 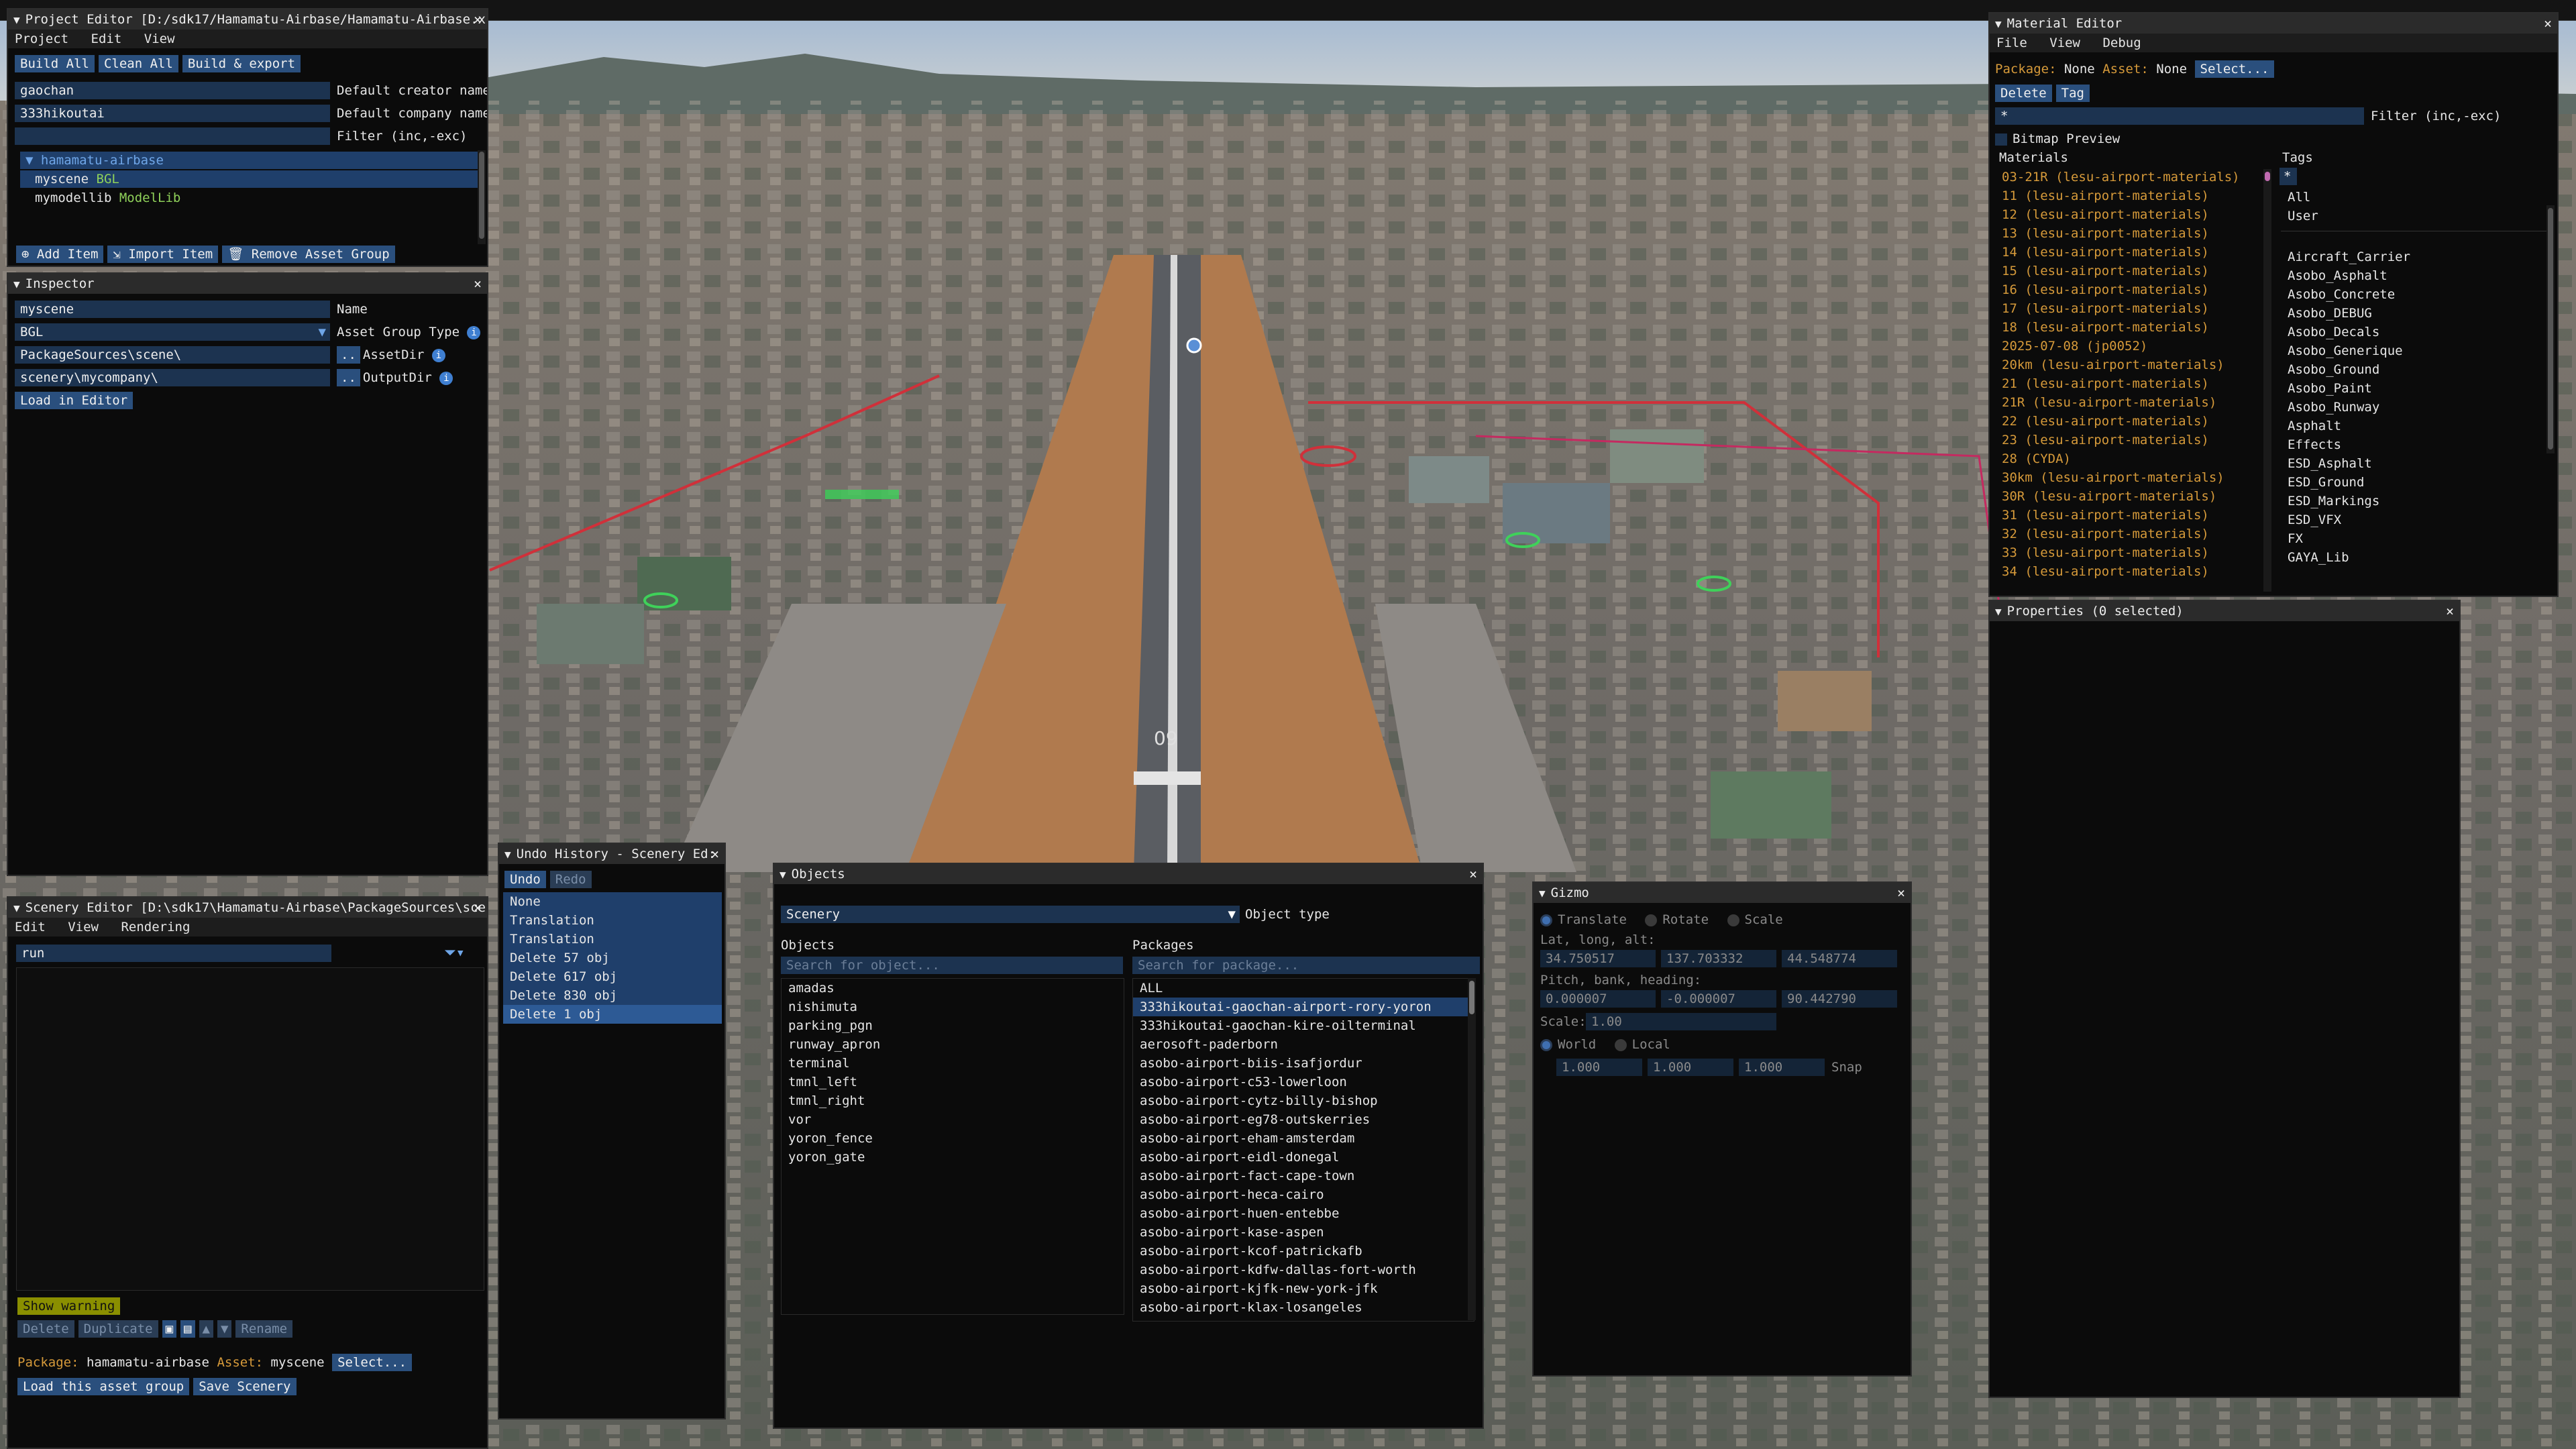 What do you see at coordinates (106, 39) in the screenshot?
I see `menu-edit: Edit` at bounding box center [106, 39].